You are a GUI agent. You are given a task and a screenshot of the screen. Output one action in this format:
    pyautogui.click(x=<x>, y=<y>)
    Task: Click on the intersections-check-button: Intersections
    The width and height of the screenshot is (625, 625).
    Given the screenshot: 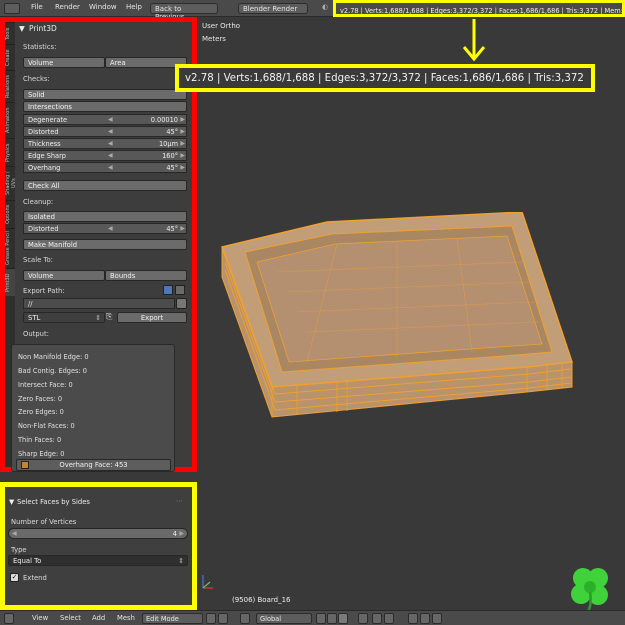 What is the action you would take?
    pyautogui.click(x=105, y=106)
    